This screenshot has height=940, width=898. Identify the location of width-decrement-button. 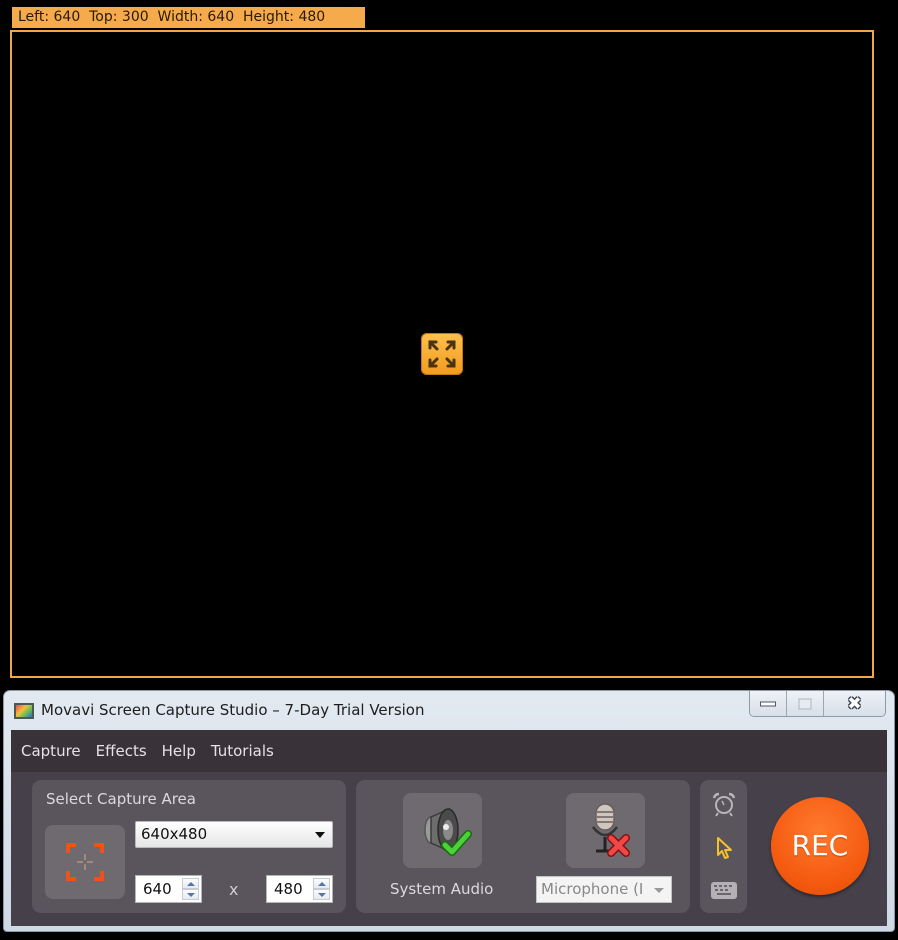
(190, 894).